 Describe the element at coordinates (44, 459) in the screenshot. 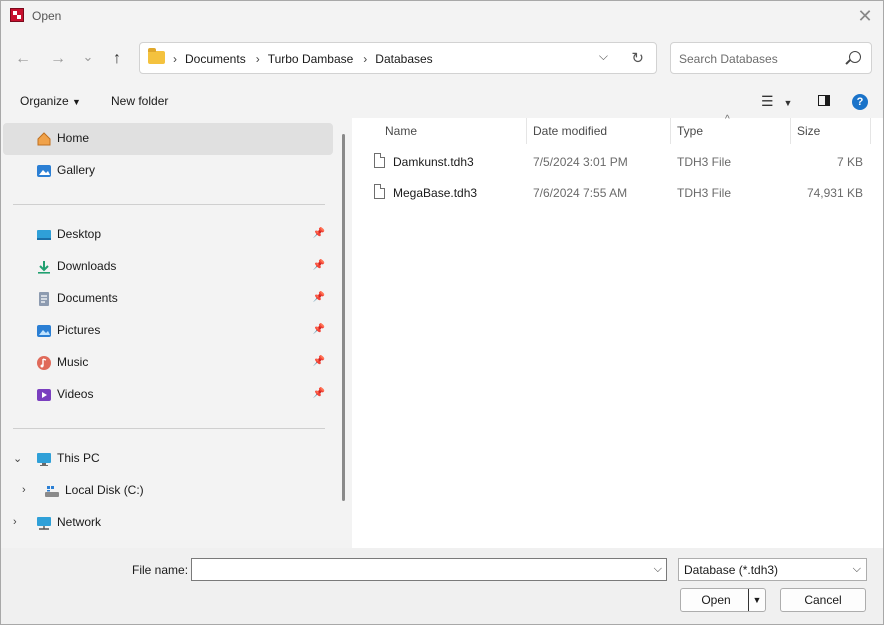

I see `computer-icon` at that location.